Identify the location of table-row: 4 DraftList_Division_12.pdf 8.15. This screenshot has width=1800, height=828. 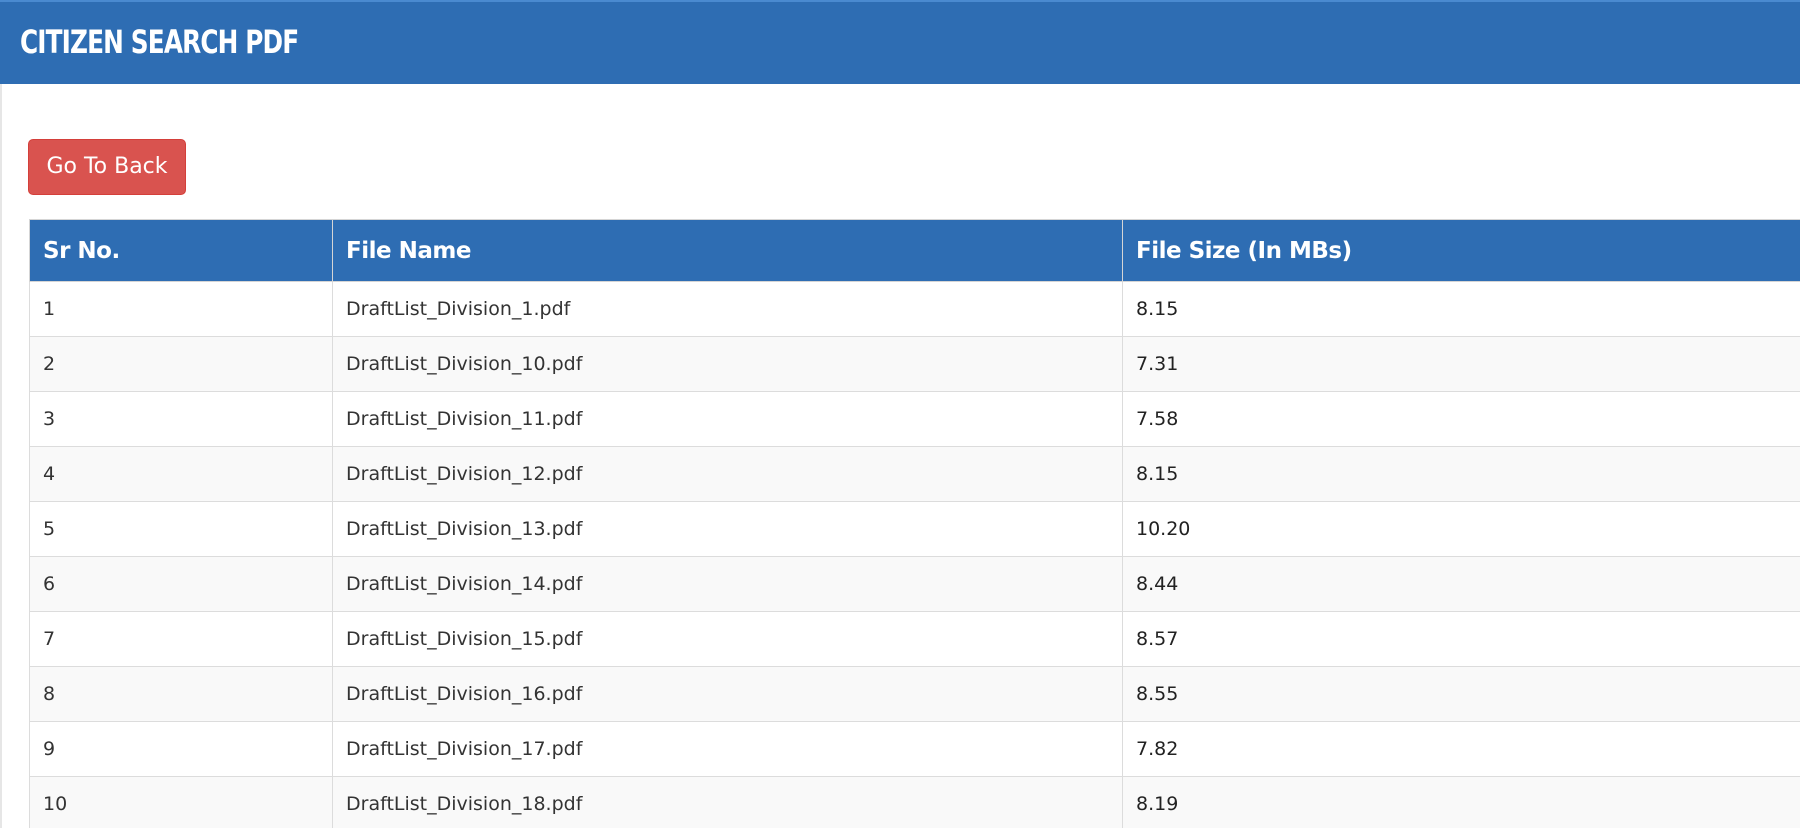
(914, 474).